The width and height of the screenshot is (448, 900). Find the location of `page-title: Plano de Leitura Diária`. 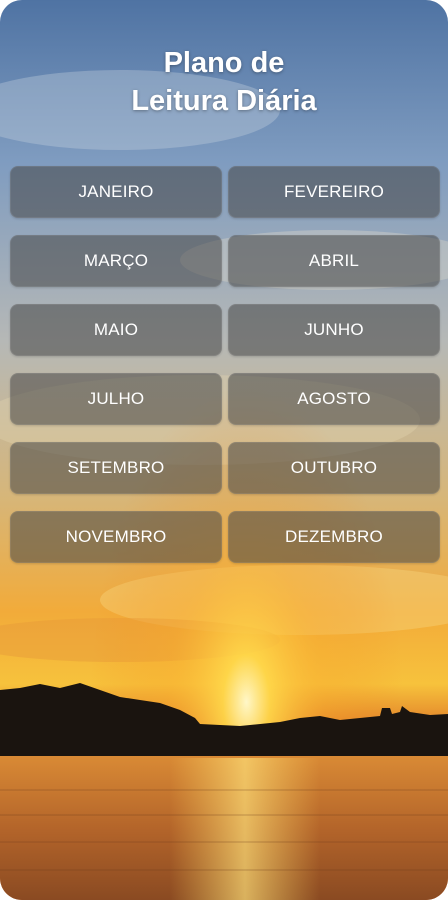

page-title: Plano de Leitura Diária is located at coordinates (224, 82).